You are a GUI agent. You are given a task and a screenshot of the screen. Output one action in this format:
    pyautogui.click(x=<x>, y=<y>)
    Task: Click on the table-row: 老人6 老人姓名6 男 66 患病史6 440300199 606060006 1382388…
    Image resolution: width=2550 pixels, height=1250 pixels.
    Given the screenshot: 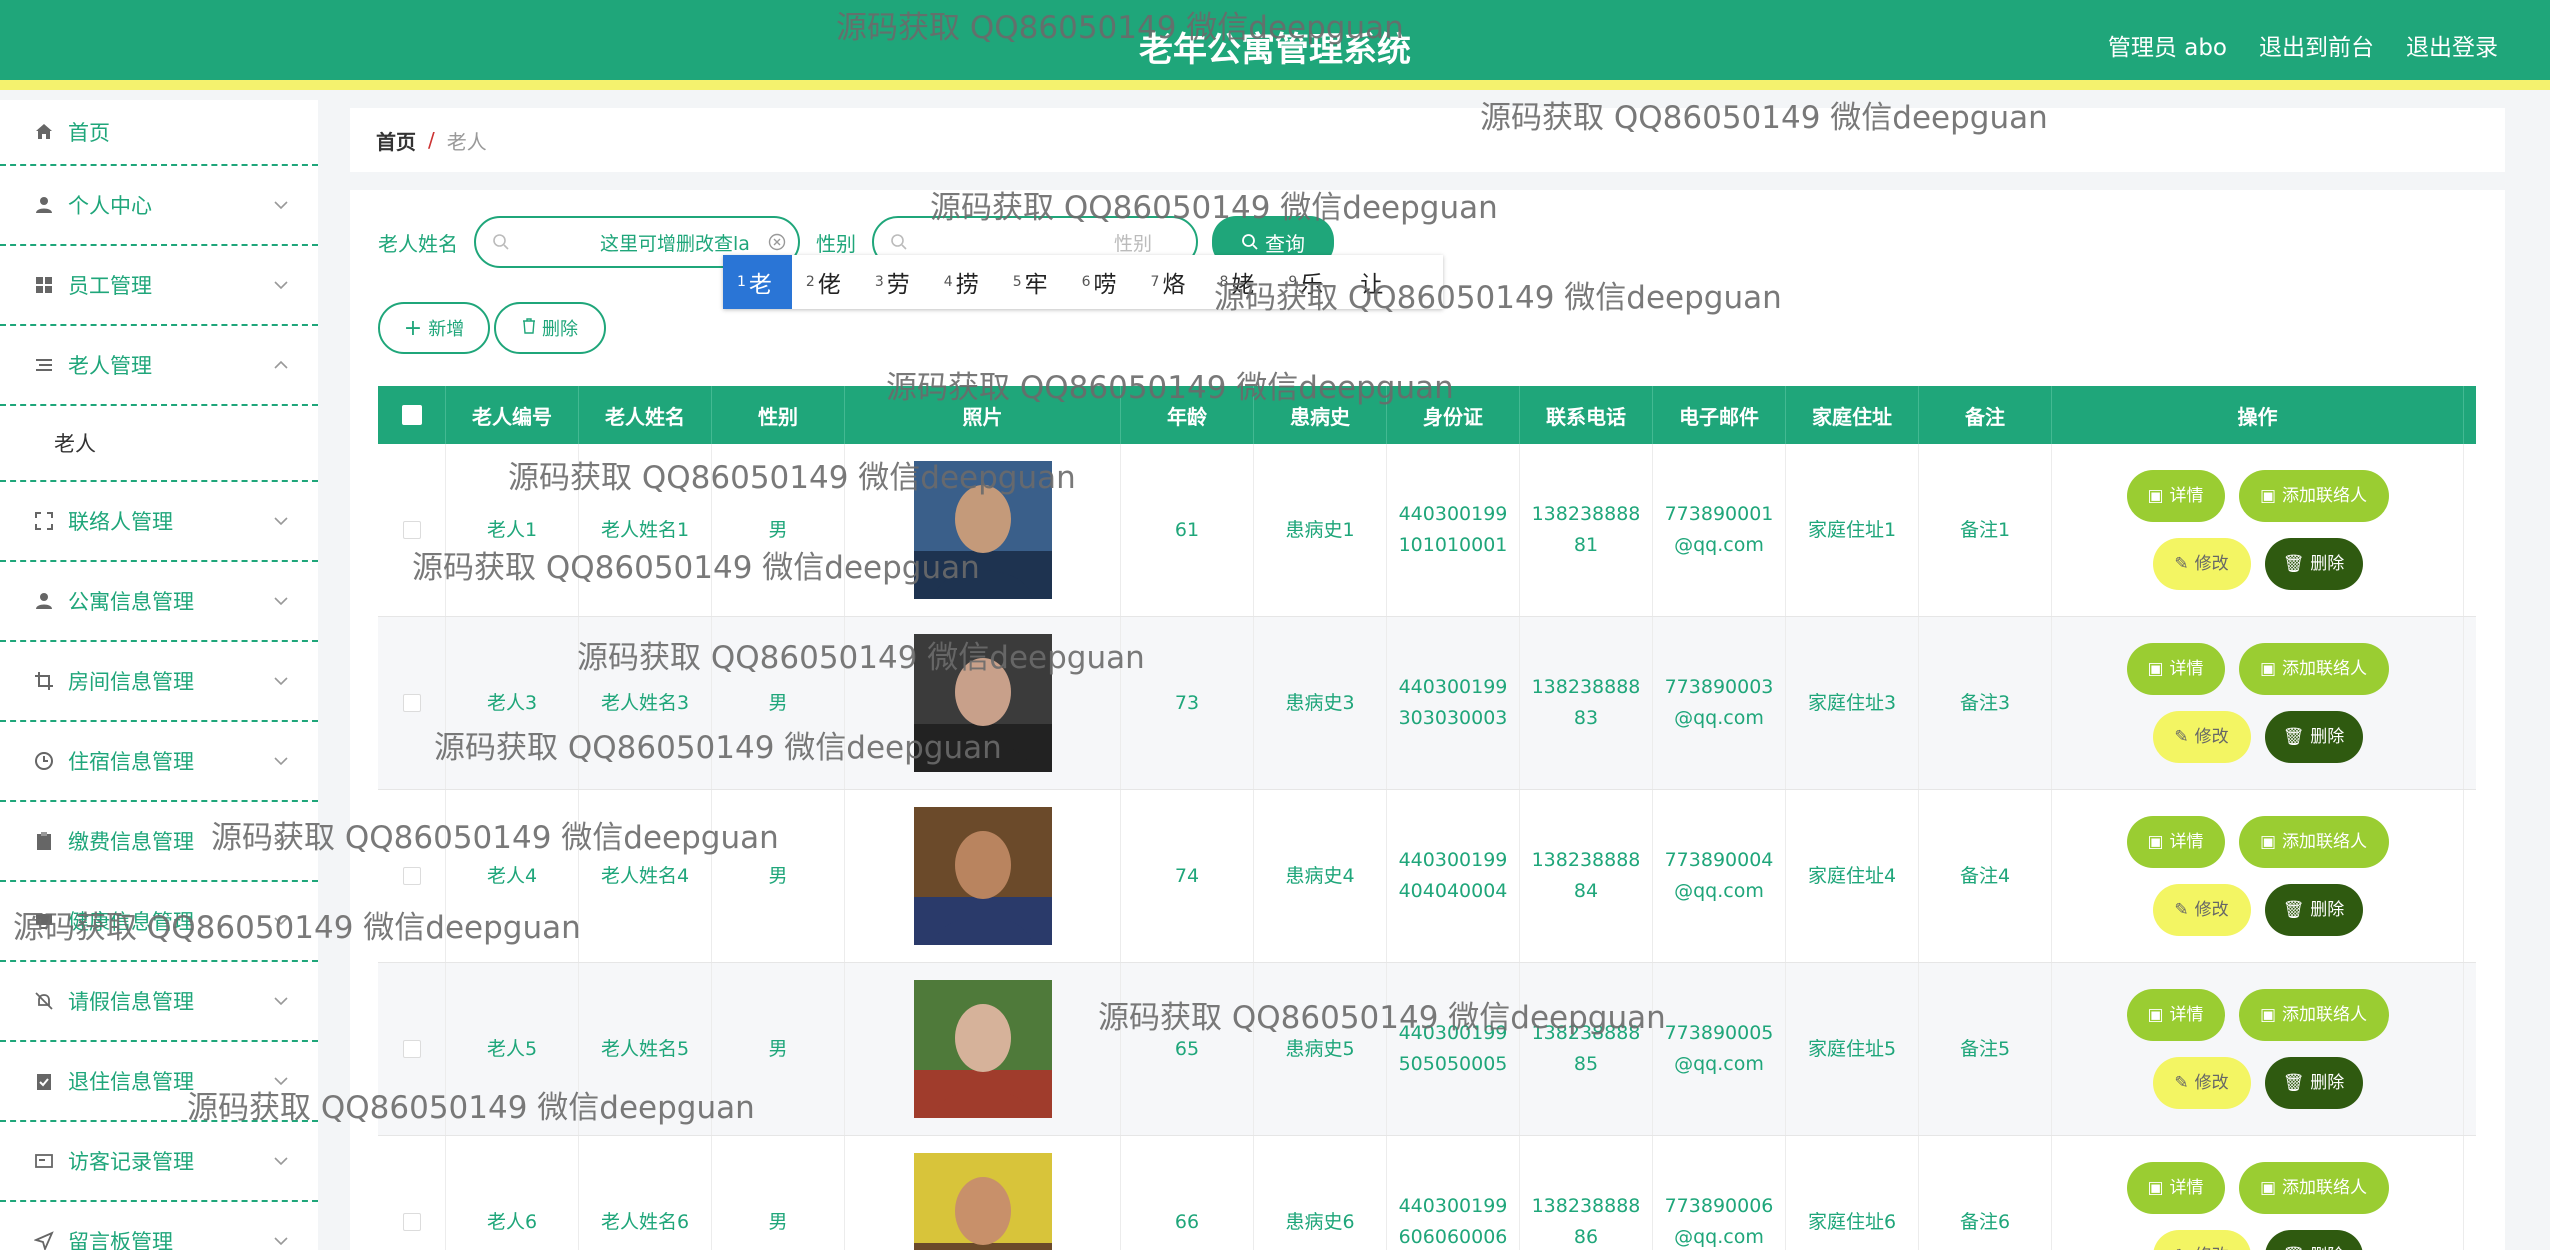 What is the action you would take?
    pyautogui.click(x=1427, y=1193)
    